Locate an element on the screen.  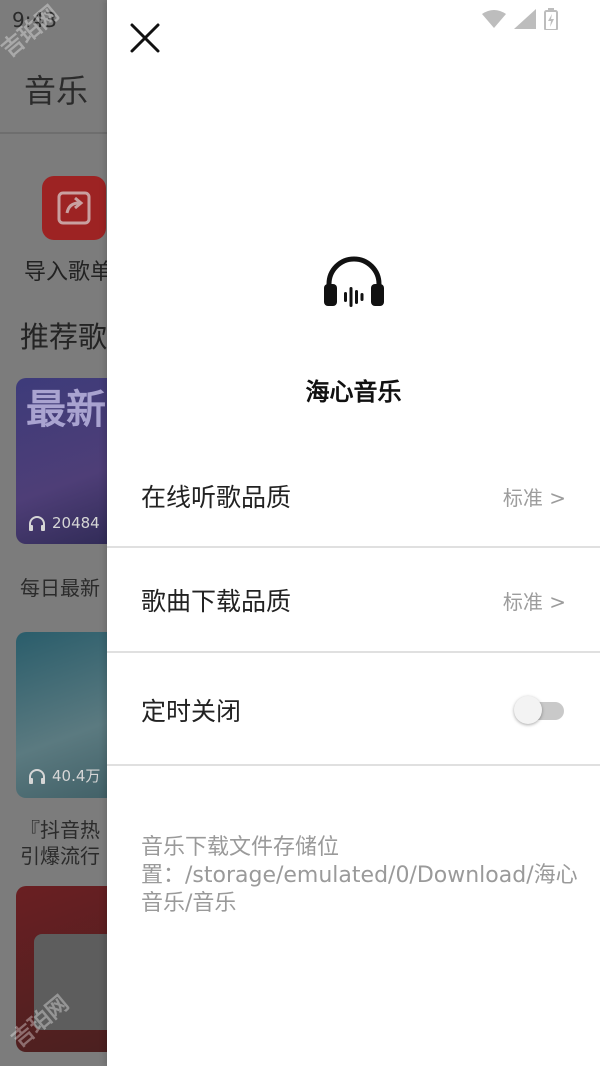
headphones-icon is located at coordinates (353, 281).